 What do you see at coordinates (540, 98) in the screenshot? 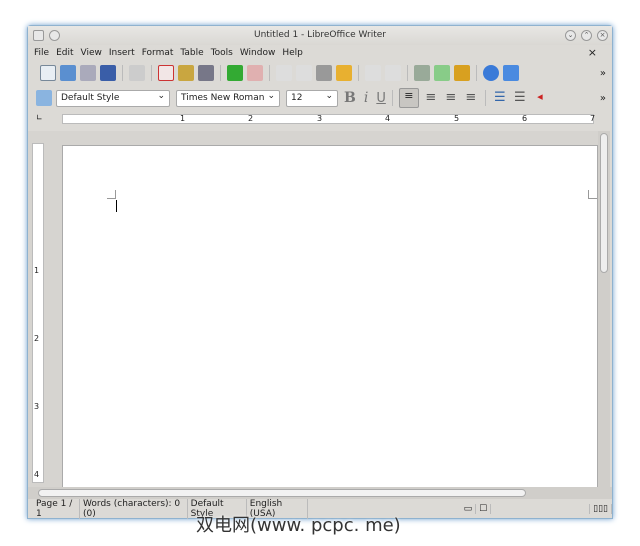
I see `decrease-indent-icon: ◂` at bounding box center [540, 98].